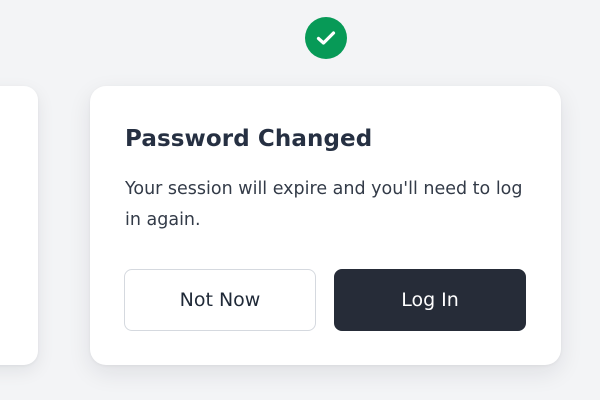 This screenshot has height=400, width=600. Describe the element at coordinates (430, 300) in the screenshot. I see `log-in-button: Log In` at that location.